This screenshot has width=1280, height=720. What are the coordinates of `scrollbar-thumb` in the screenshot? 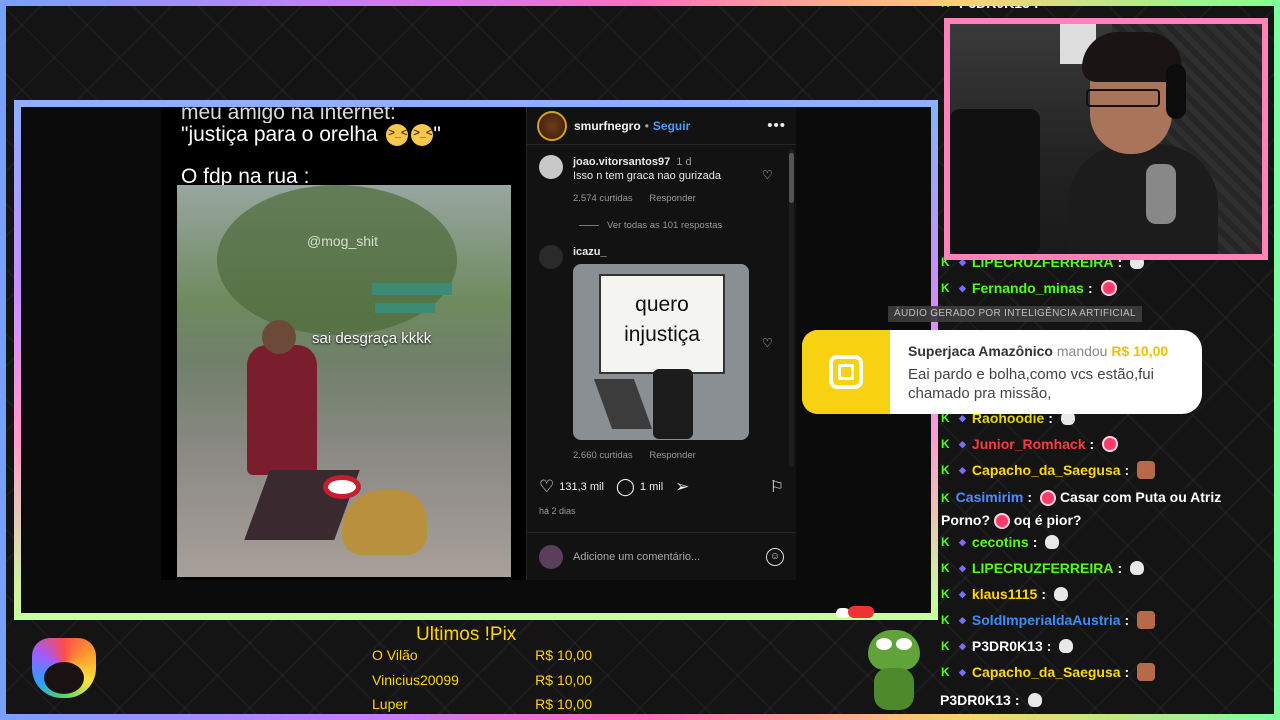 It's located at (791, 178).